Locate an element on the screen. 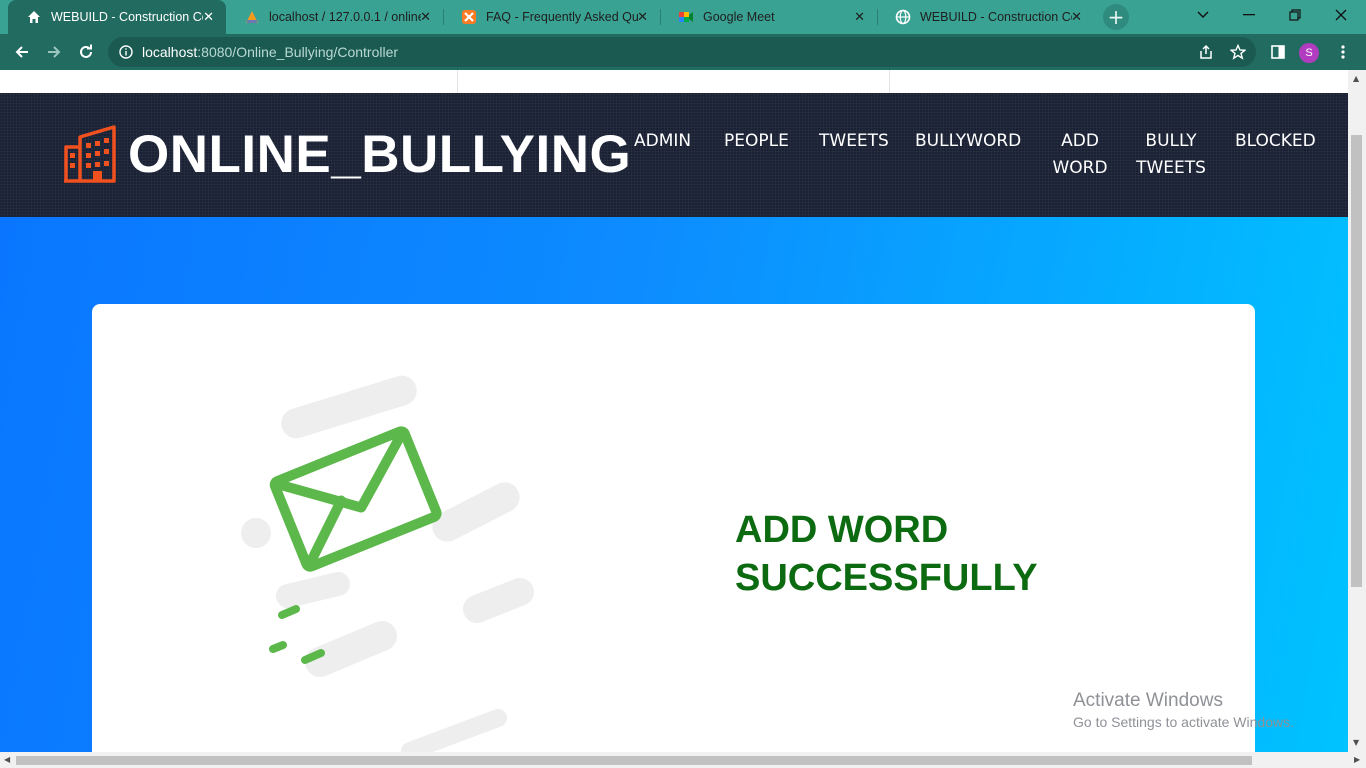 The height and width of the screenshot is (768, 1366). url-host: localhost is located at coordinates (170, 52).